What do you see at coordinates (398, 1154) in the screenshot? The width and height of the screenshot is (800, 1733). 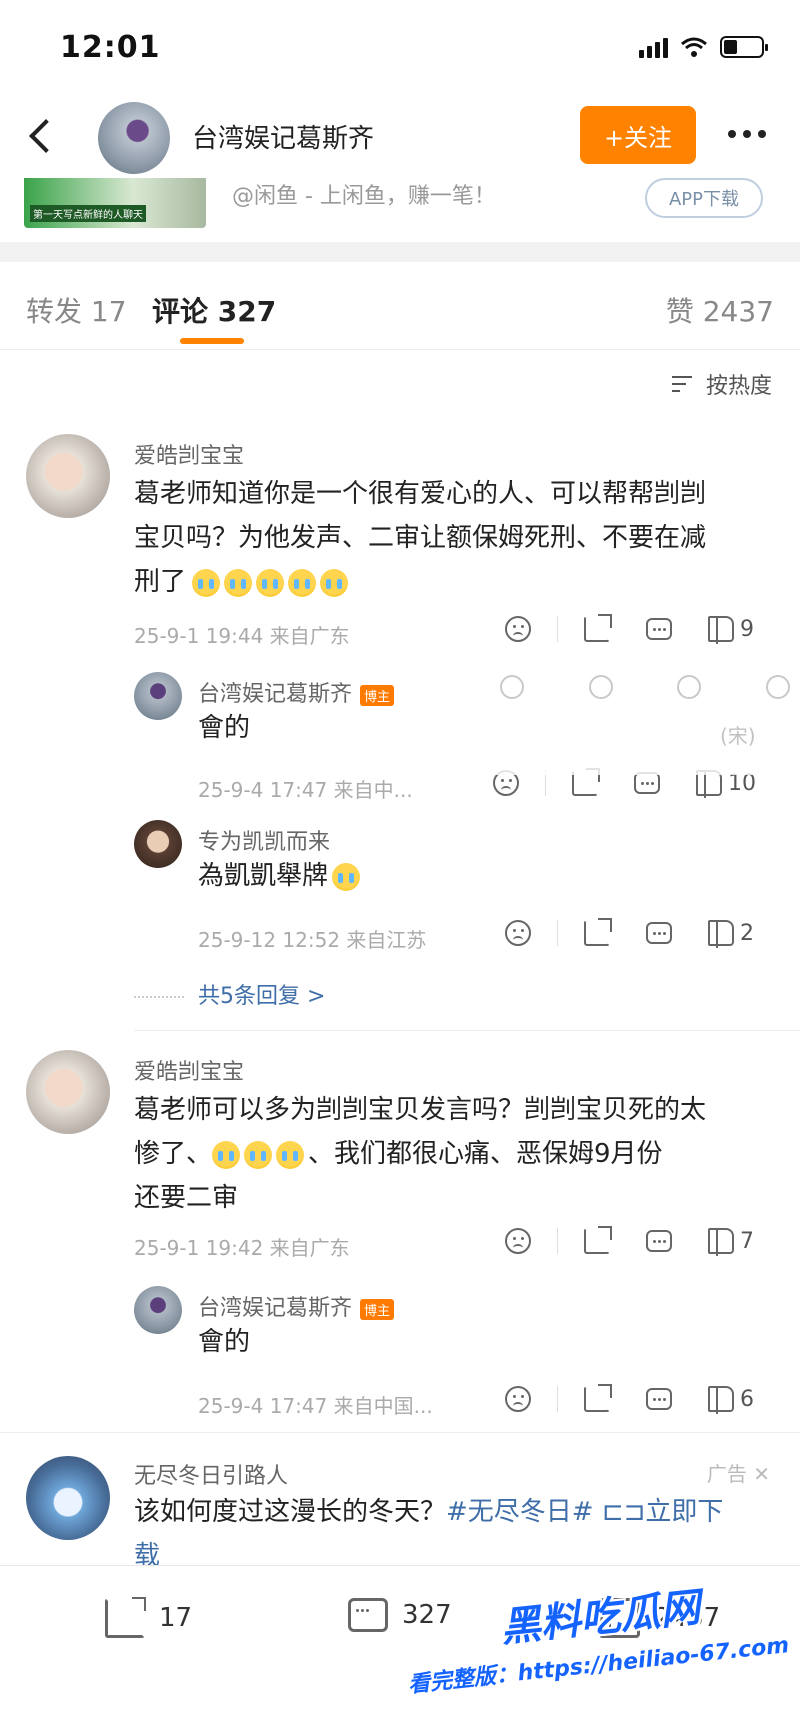 I see `comment-text-line: 惨了、 、我们都很心痛、恶保姆9月份` at bounding box center [398, 1154].